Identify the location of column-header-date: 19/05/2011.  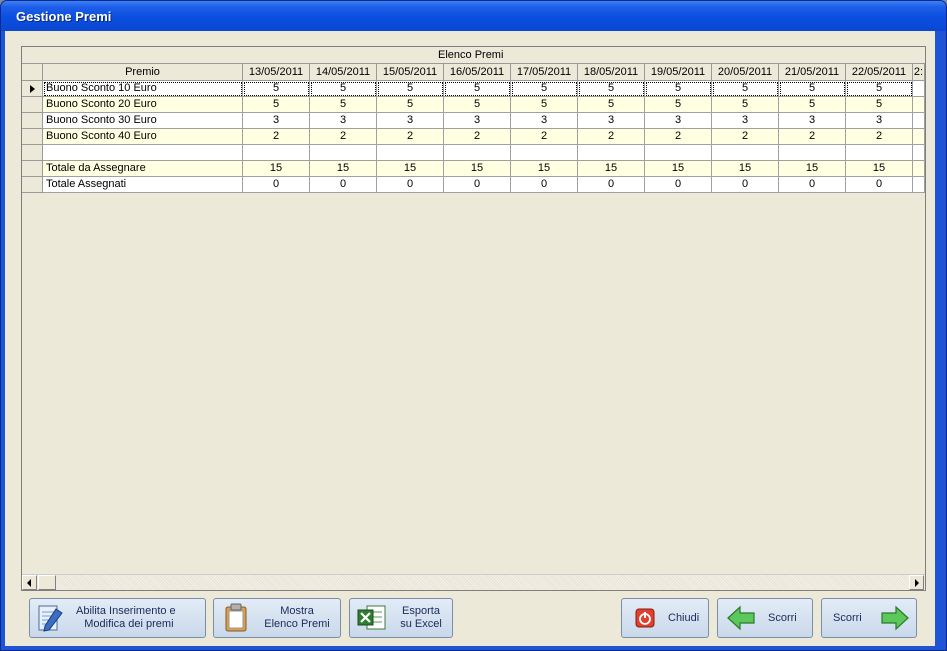
(678, 72).